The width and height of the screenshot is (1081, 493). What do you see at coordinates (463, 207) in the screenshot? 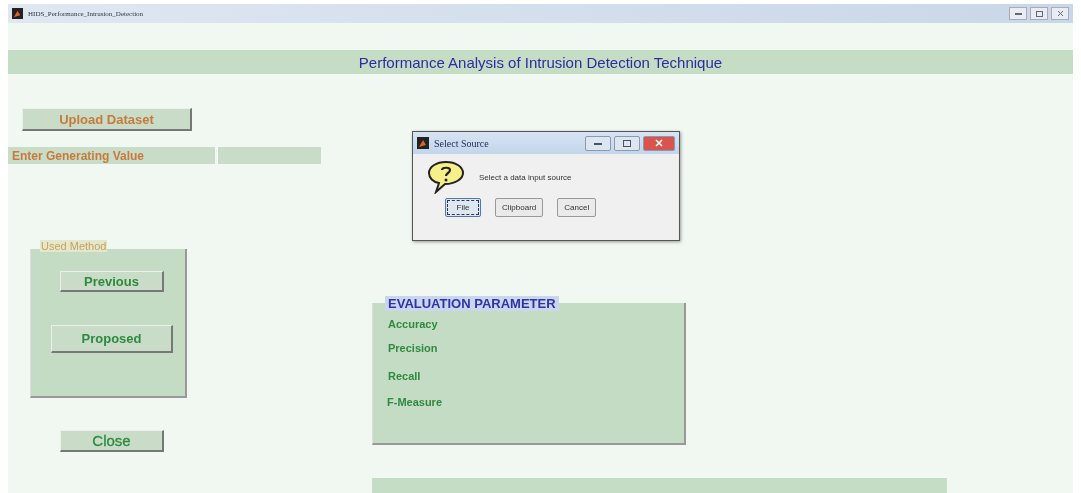
I see `dialog-button: File` at bounding box center [463, 207].